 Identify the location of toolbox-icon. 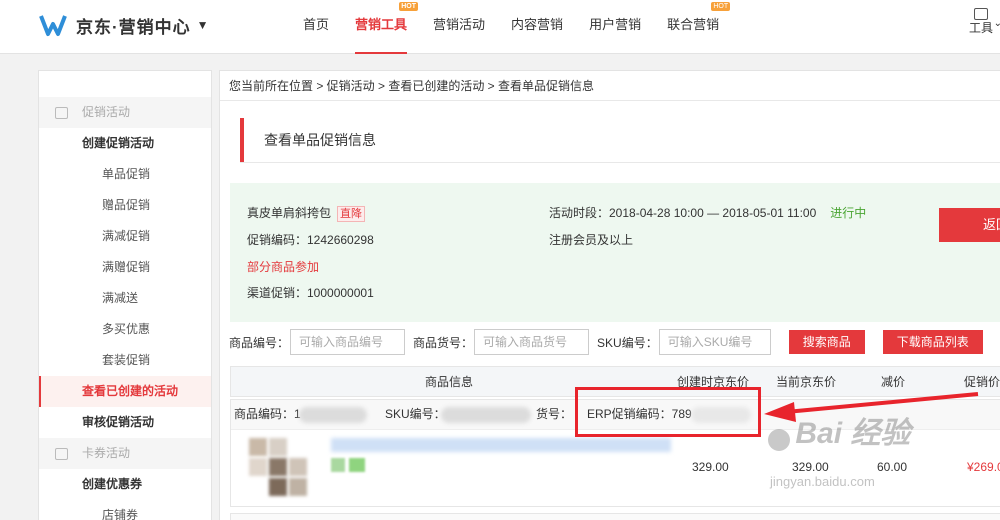
(981, 14).